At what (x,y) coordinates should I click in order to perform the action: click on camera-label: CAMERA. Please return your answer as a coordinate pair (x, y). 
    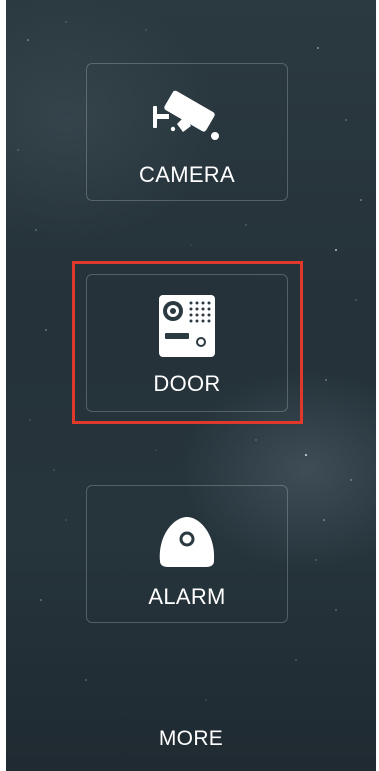
    Looking at the image, I should click on (187, 174).